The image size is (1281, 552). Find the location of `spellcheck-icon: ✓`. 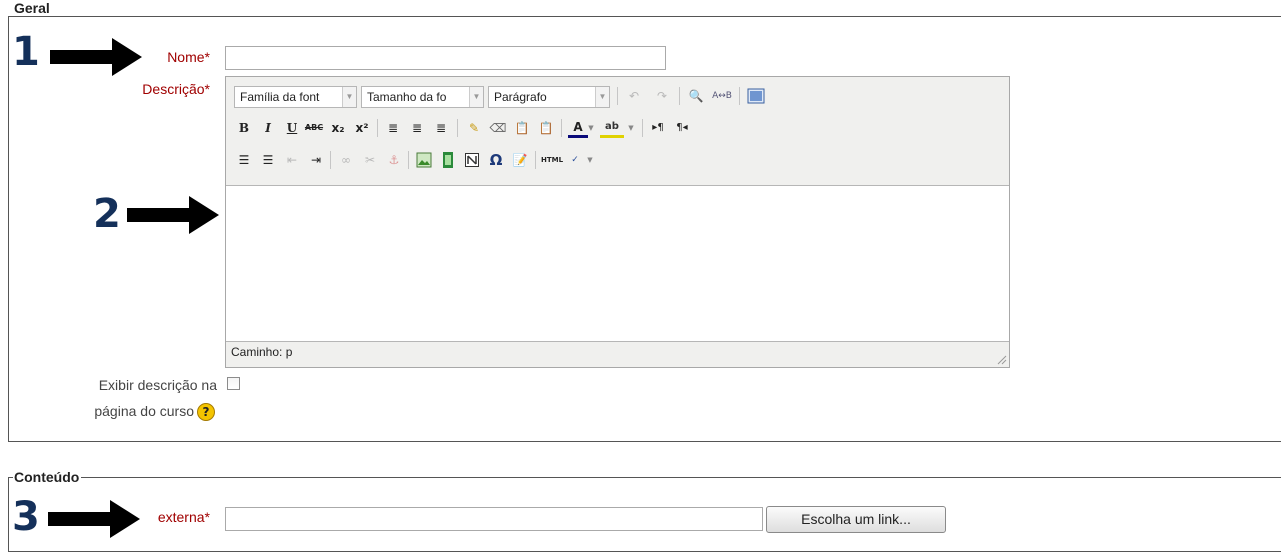

spellcheck-icon: ✓ is located at coordinates (575, 160).